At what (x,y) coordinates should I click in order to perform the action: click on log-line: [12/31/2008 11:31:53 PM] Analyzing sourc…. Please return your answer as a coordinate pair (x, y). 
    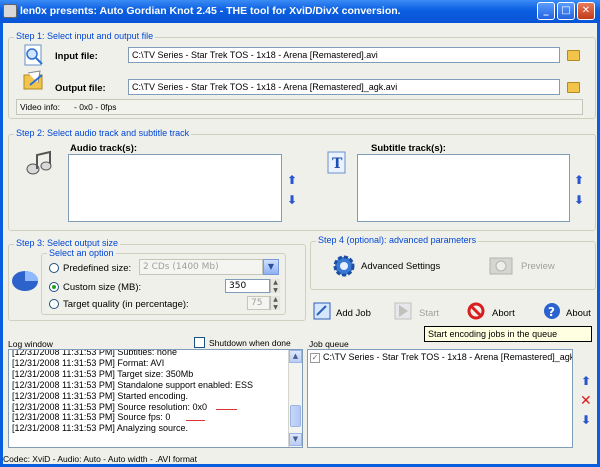
    Looking at the image, I should click on (100, 428).